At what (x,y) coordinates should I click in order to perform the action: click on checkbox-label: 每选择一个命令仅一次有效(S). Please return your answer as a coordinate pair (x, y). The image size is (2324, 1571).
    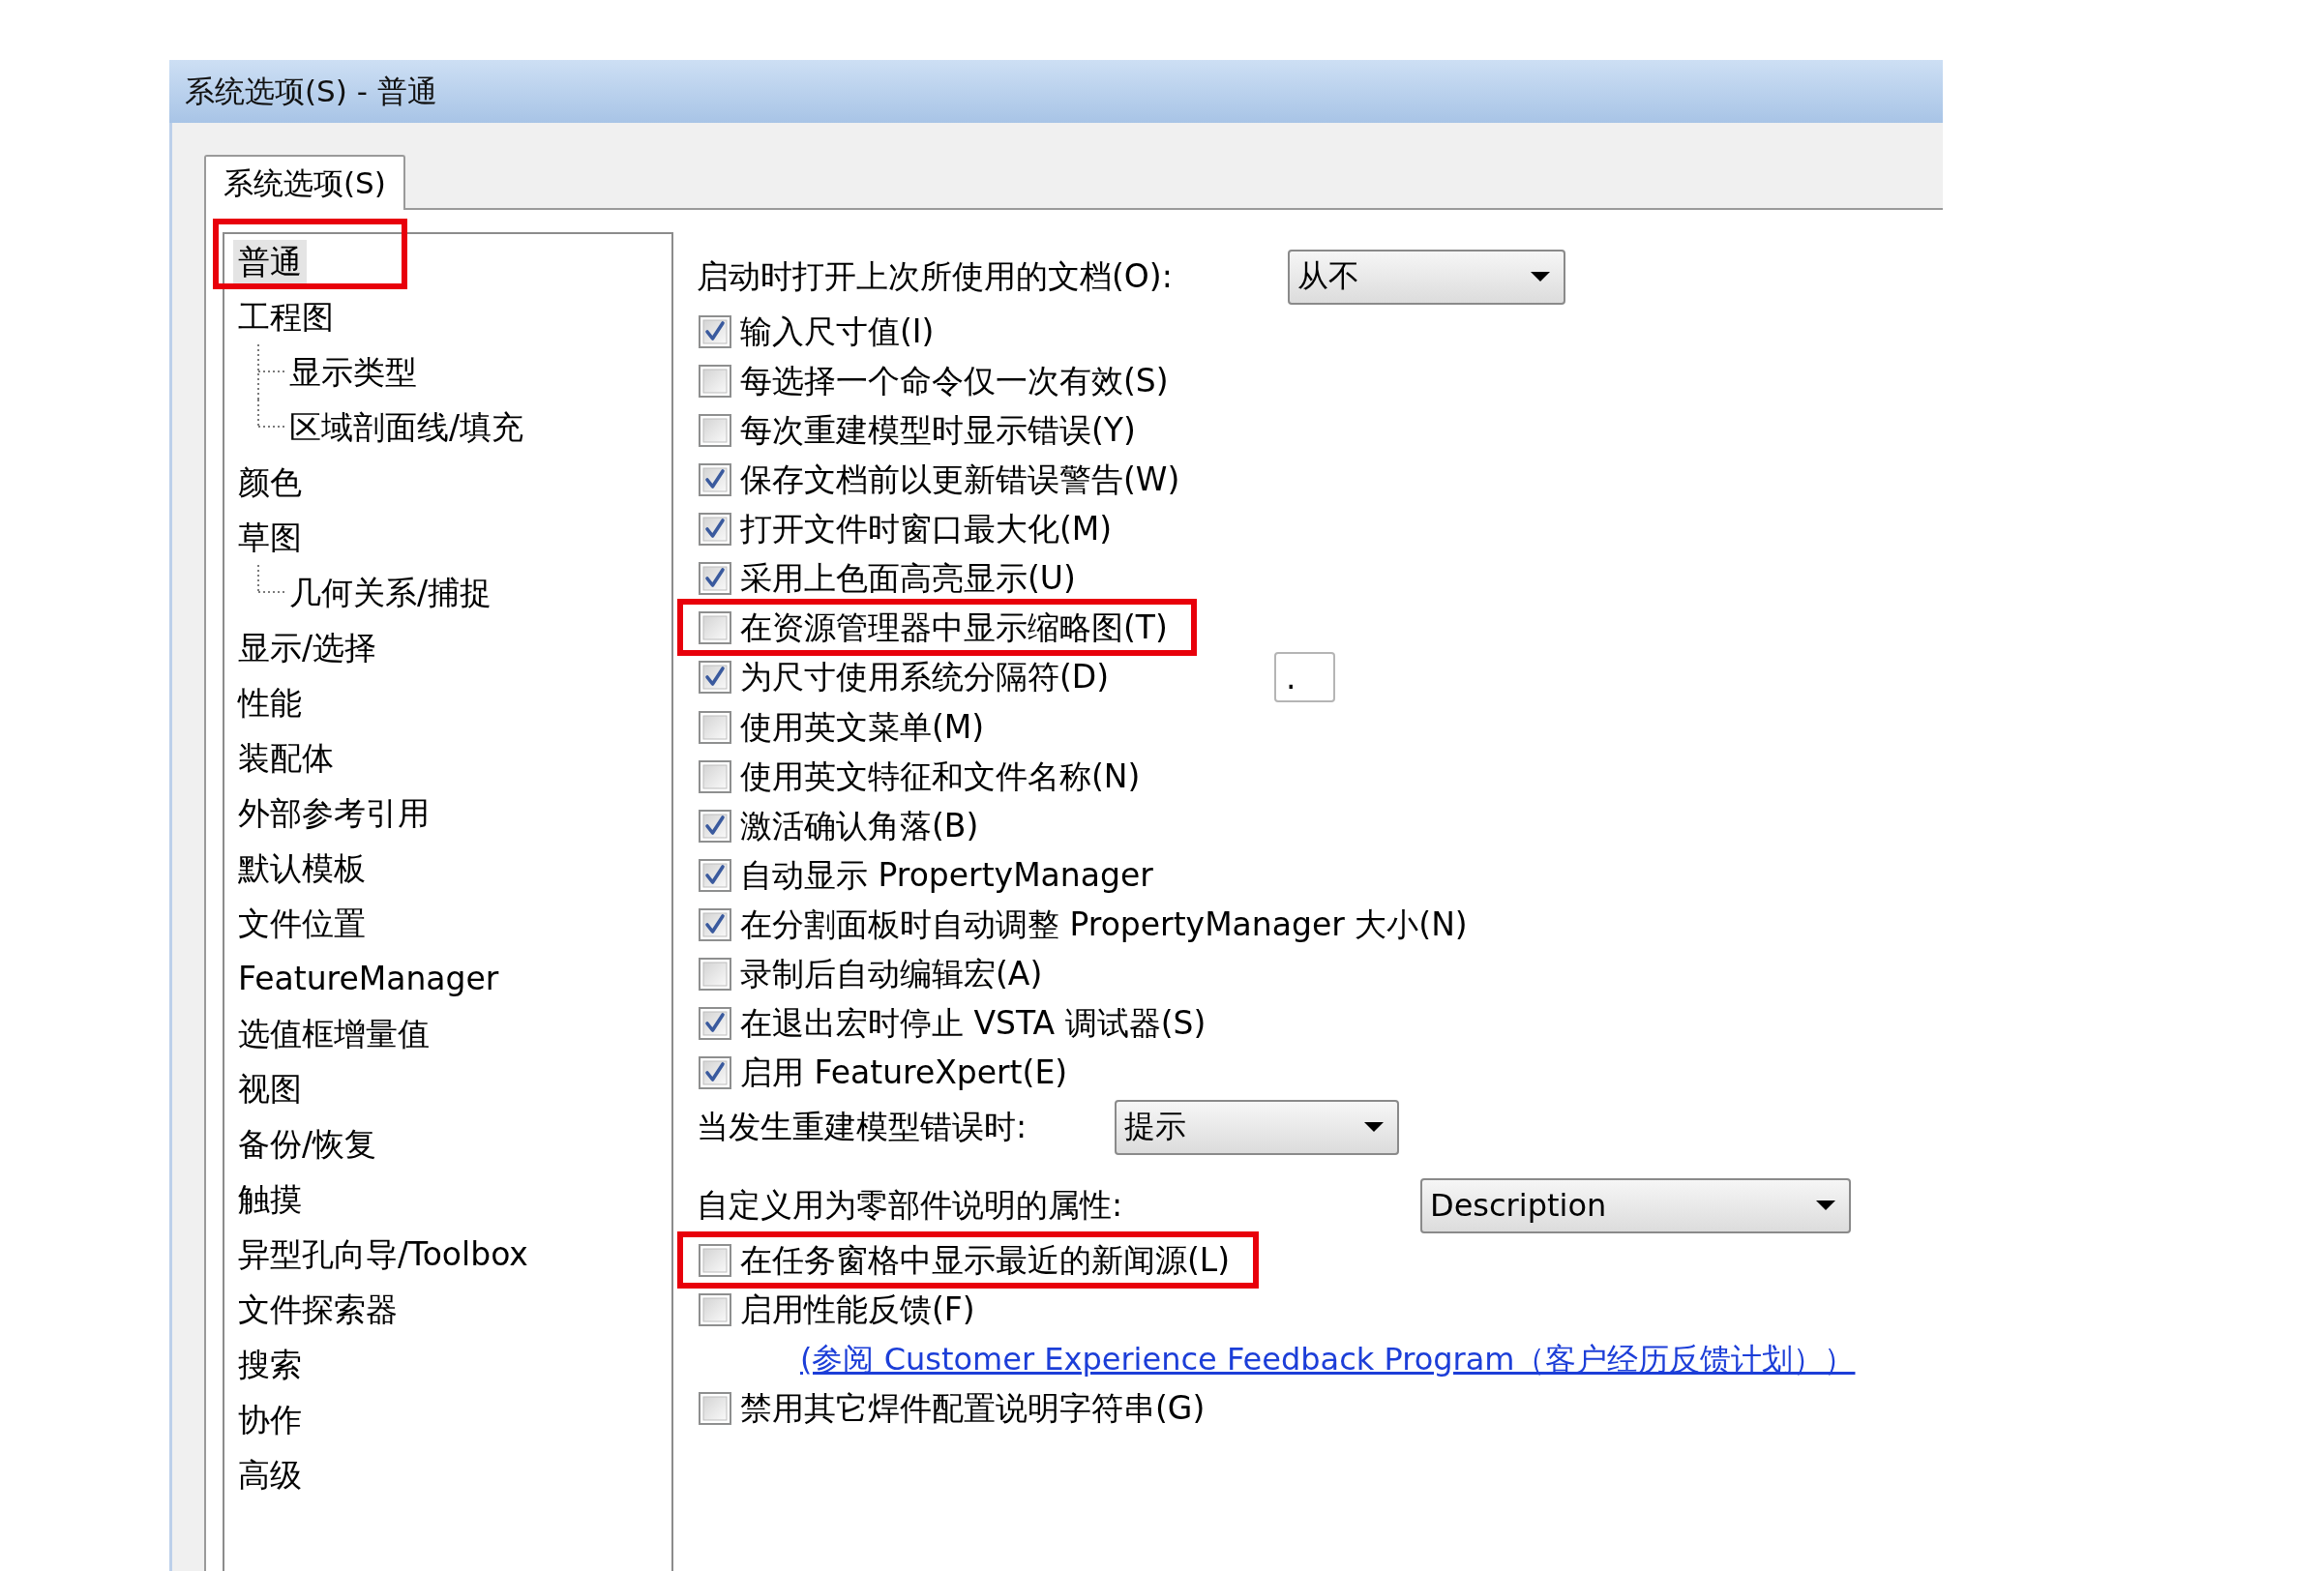
    Looking at the image, I should click on (955, 380).